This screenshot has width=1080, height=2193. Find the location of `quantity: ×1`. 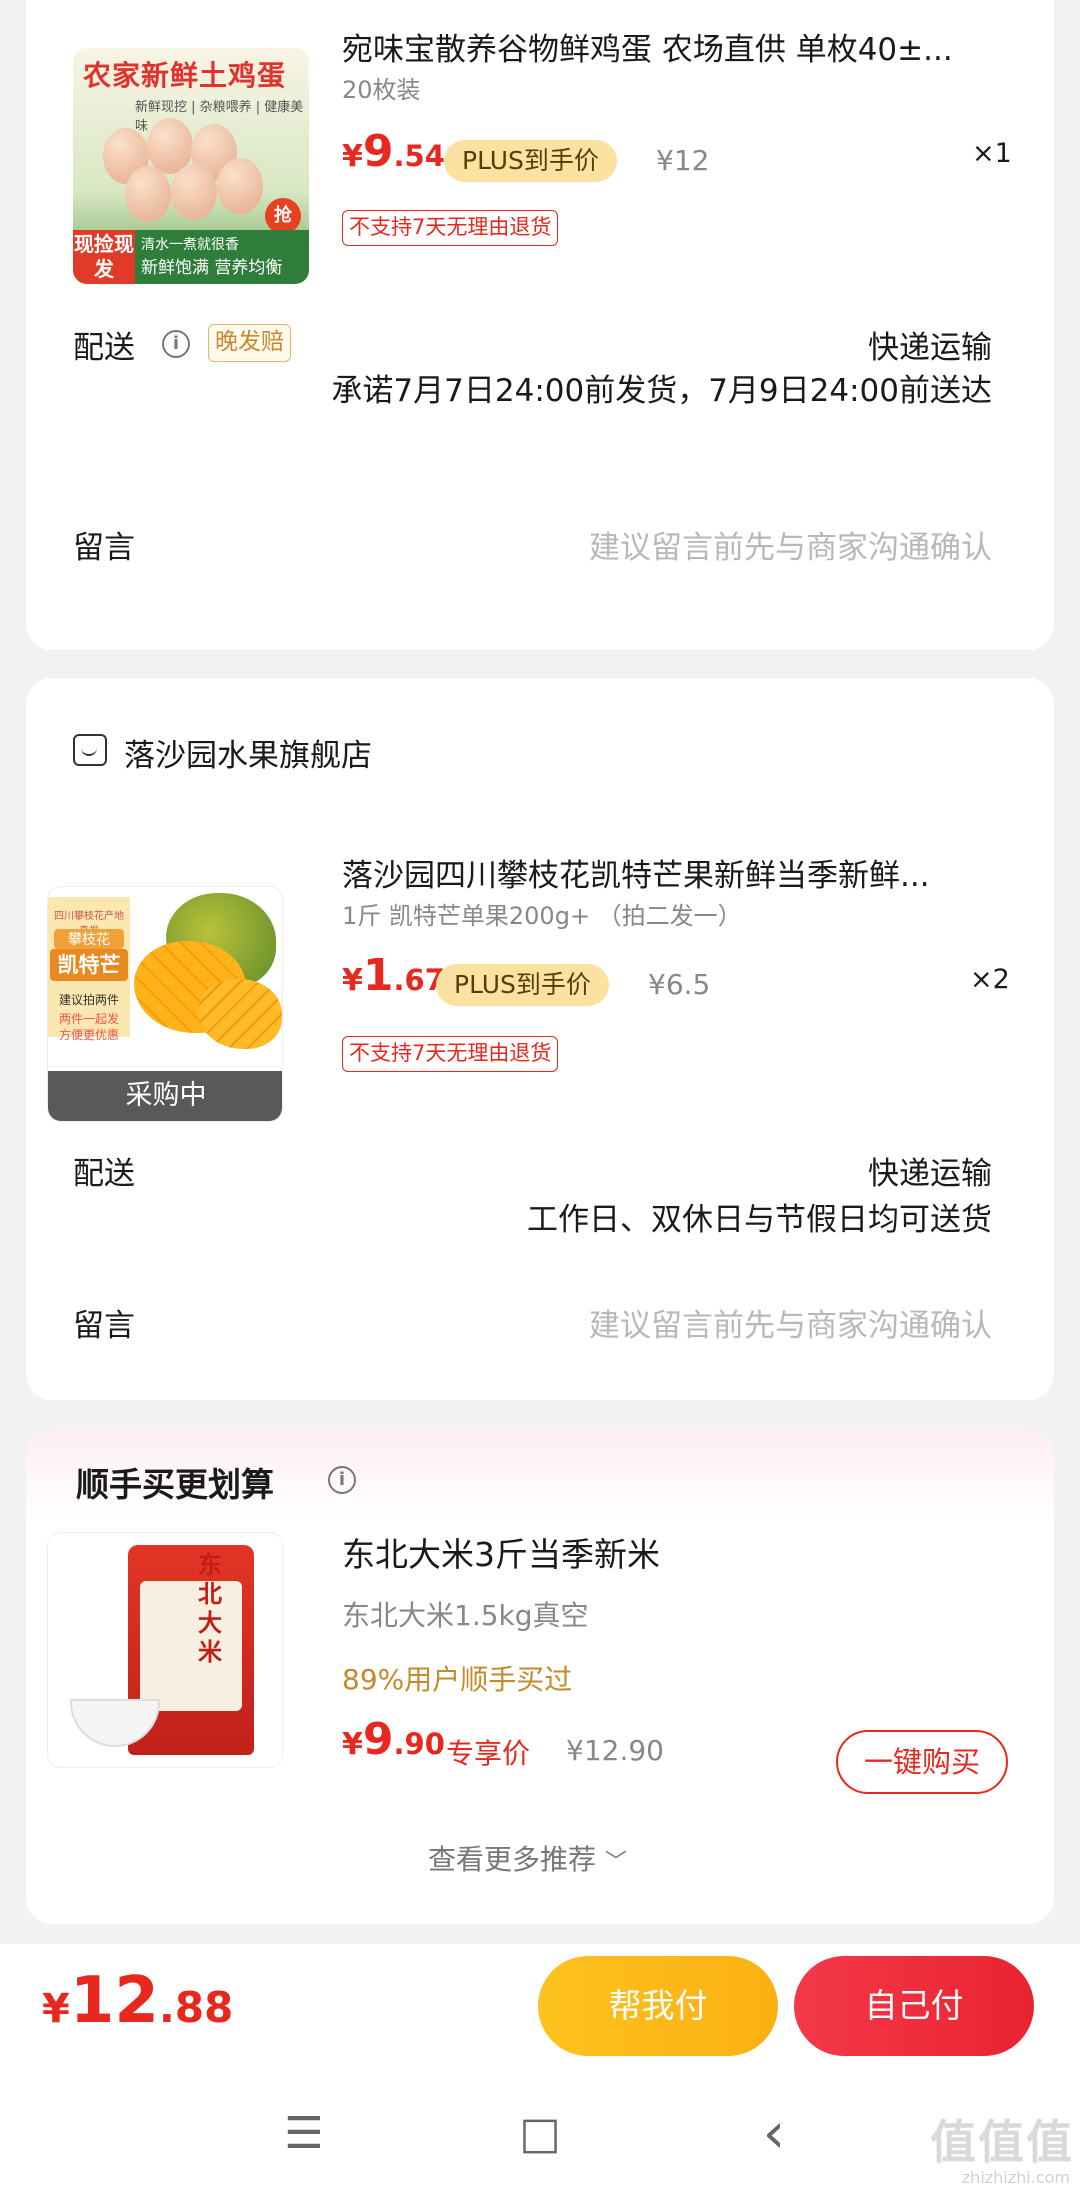

quantity: ×1 is located at coordinates (992, 153).